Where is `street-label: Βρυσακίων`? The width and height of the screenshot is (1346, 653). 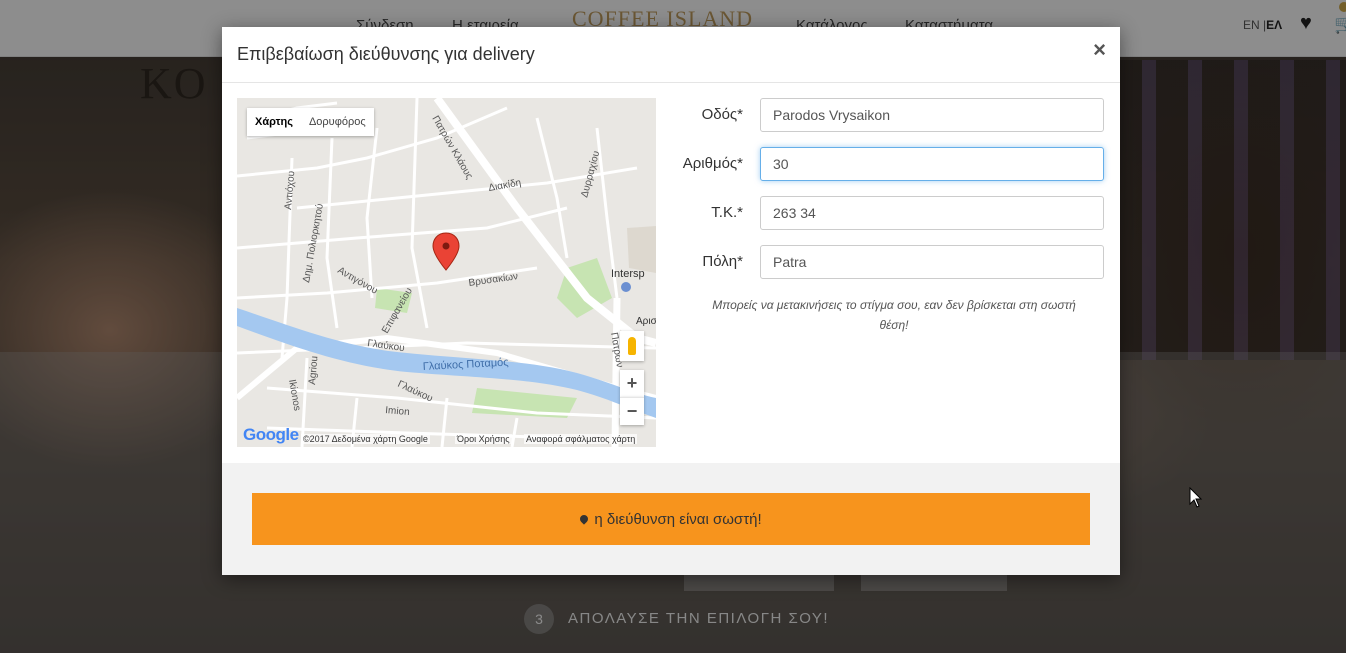
street-label: Βρυσακίων is located at coordinates (493, 279).